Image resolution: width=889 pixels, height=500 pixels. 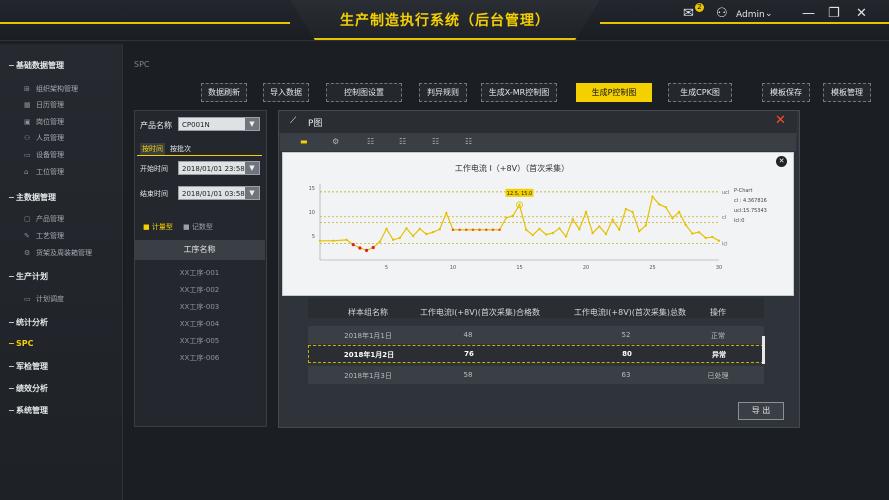 I want to click on end-time-value: 2018/01/01 03:58, so click(x=213, y=194).